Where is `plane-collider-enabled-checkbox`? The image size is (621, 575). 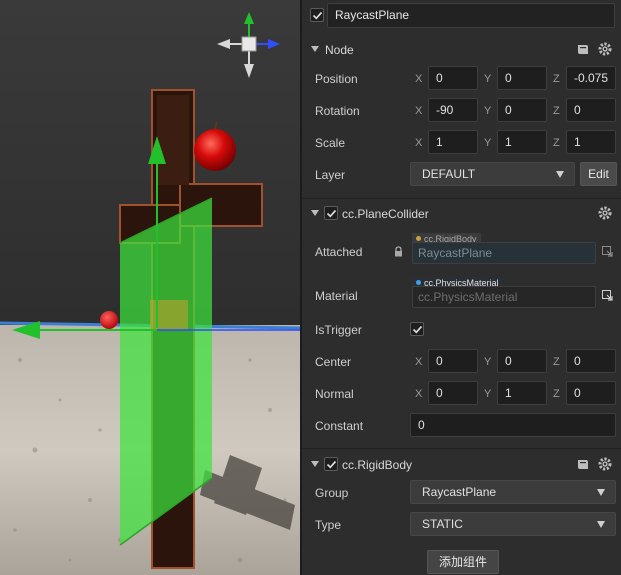
plane-collider-enabled-checkbox is located at coordinates (331, 213).